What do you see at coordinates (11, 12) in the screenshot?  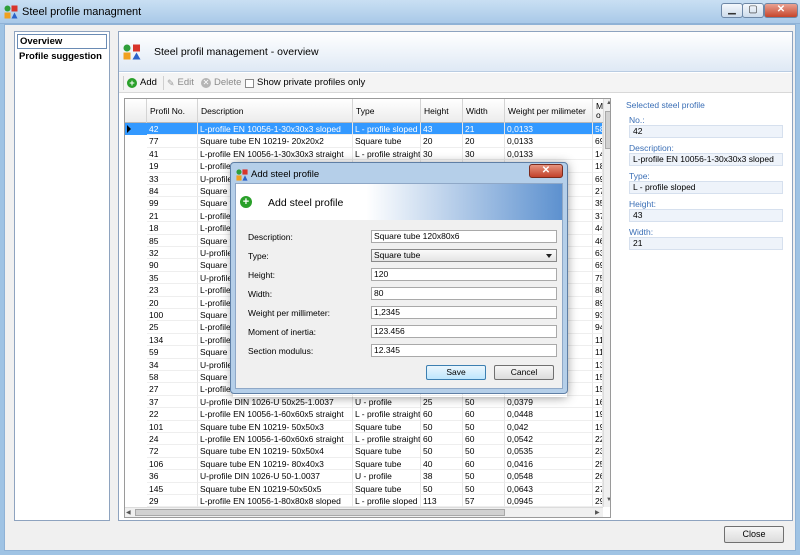 I see `app-logo-icon` at bounding box center [11, 12].